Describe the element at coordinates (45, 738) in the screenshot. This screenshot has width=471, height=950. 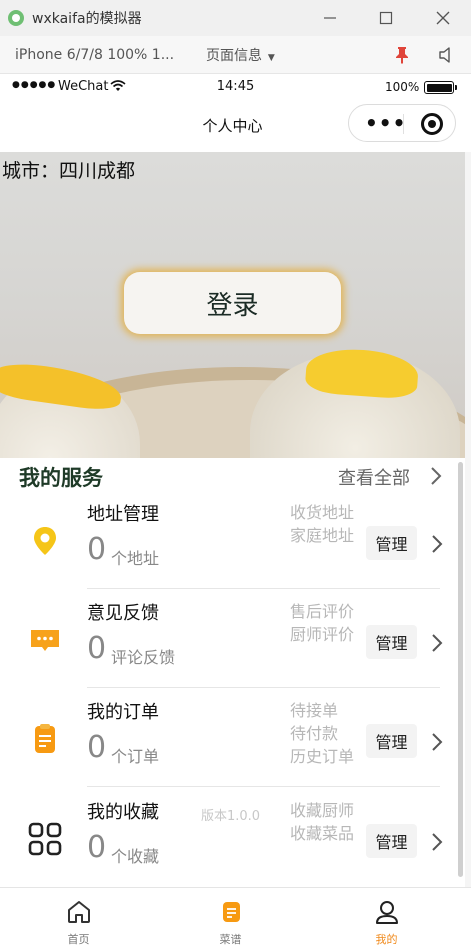
I see `clipboard-icon` at that location.